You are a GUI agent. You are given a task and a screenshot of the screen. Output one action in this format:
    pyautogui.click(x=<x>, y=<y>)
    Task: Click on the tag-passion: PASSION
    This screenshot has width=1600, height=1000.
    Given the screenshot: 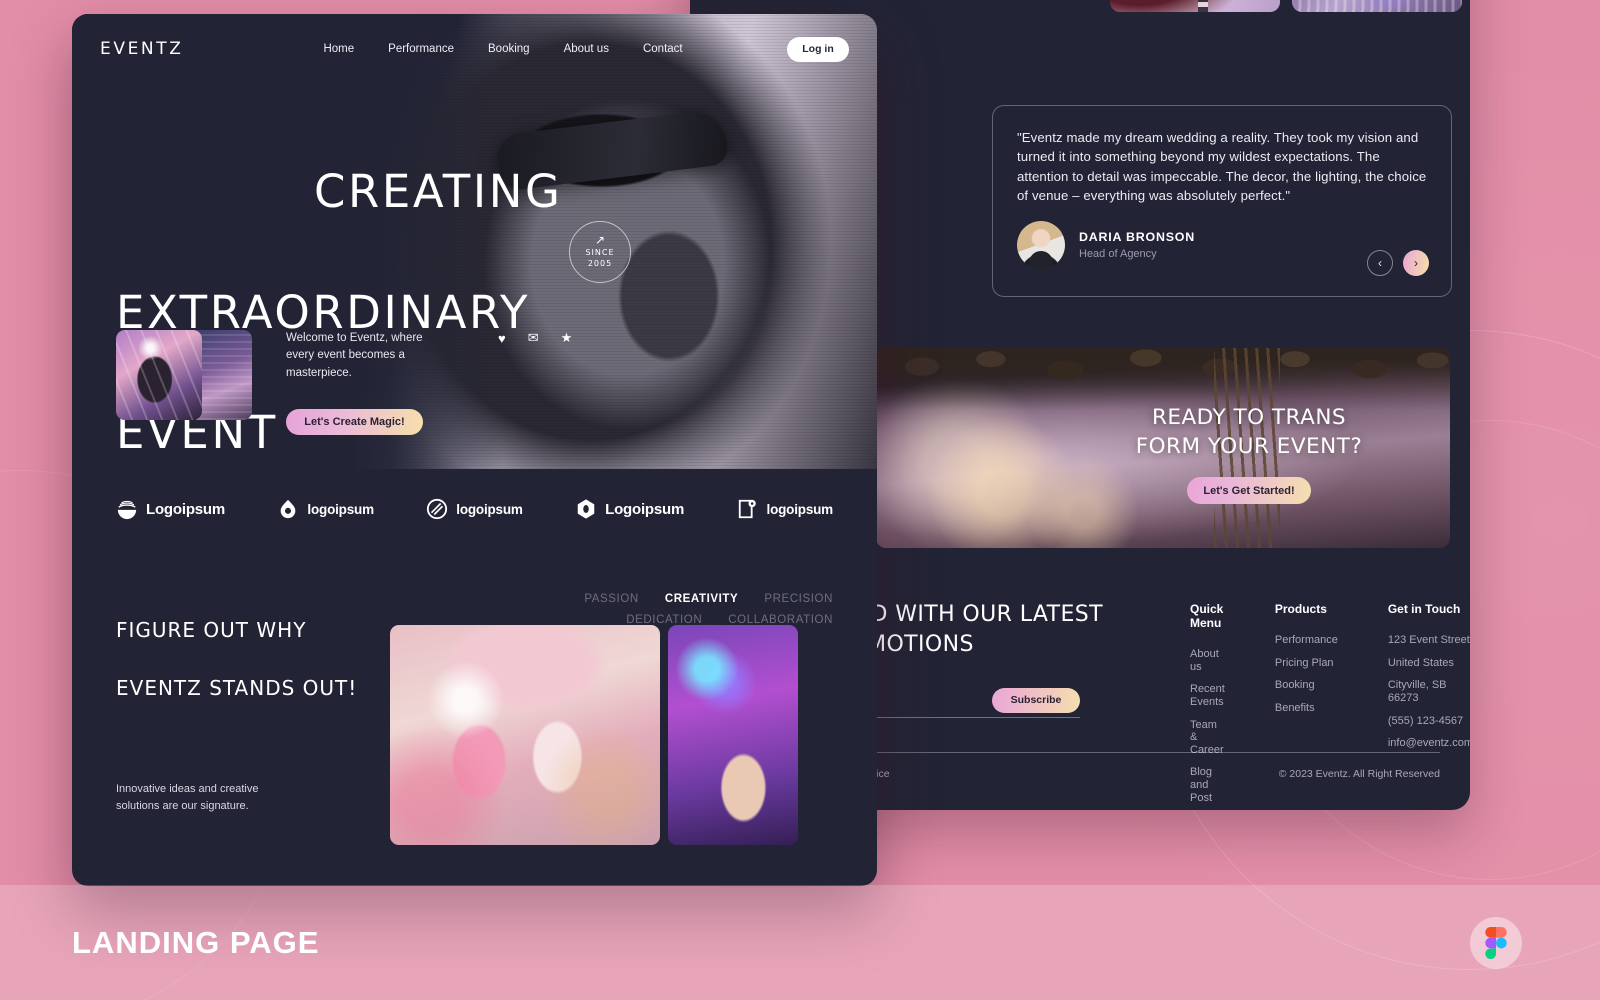 What is the action you would take?
    pyautogui.click(x=611, y=599)
    